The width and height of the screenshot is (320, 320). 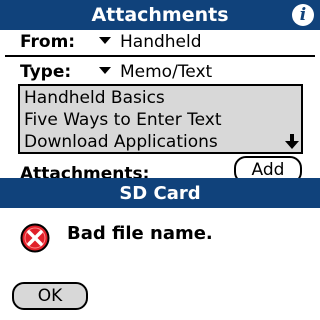 What do you see at coordinates (35, 238) in the screenshot?
I see `error-icon` at bounding box center [35, 238].